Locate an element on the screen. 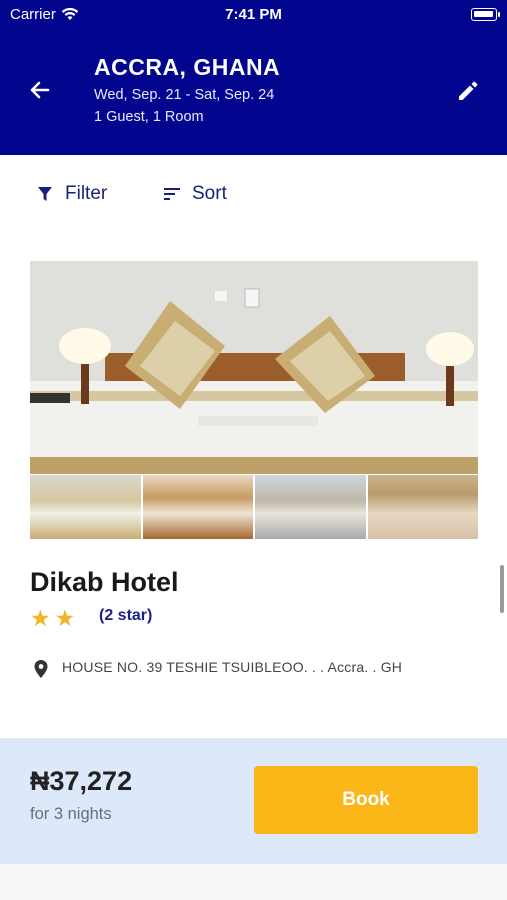  hotel-name: Dikab Hotel is located at coordinates (104, 582).